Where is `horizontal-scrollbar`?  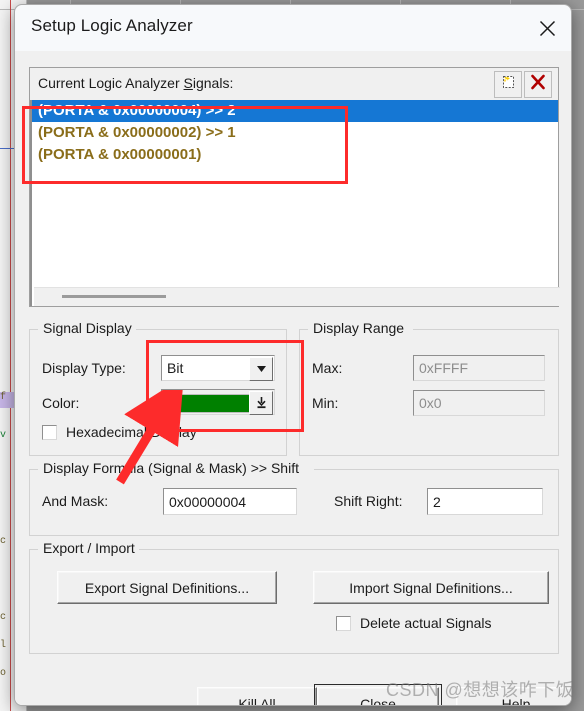 horizontal-scrollbar is located at coordinates (297, 296).